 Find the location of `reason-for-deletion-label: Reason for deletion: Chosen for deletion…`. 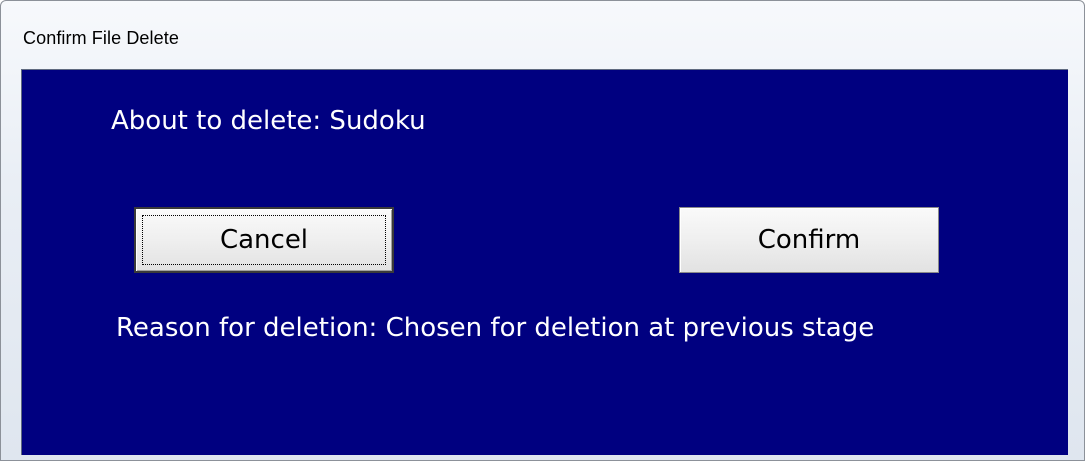

reason-for-deletion-label: Reason for deletion: Chosen for deletion… is located at coordinates (495, 328).